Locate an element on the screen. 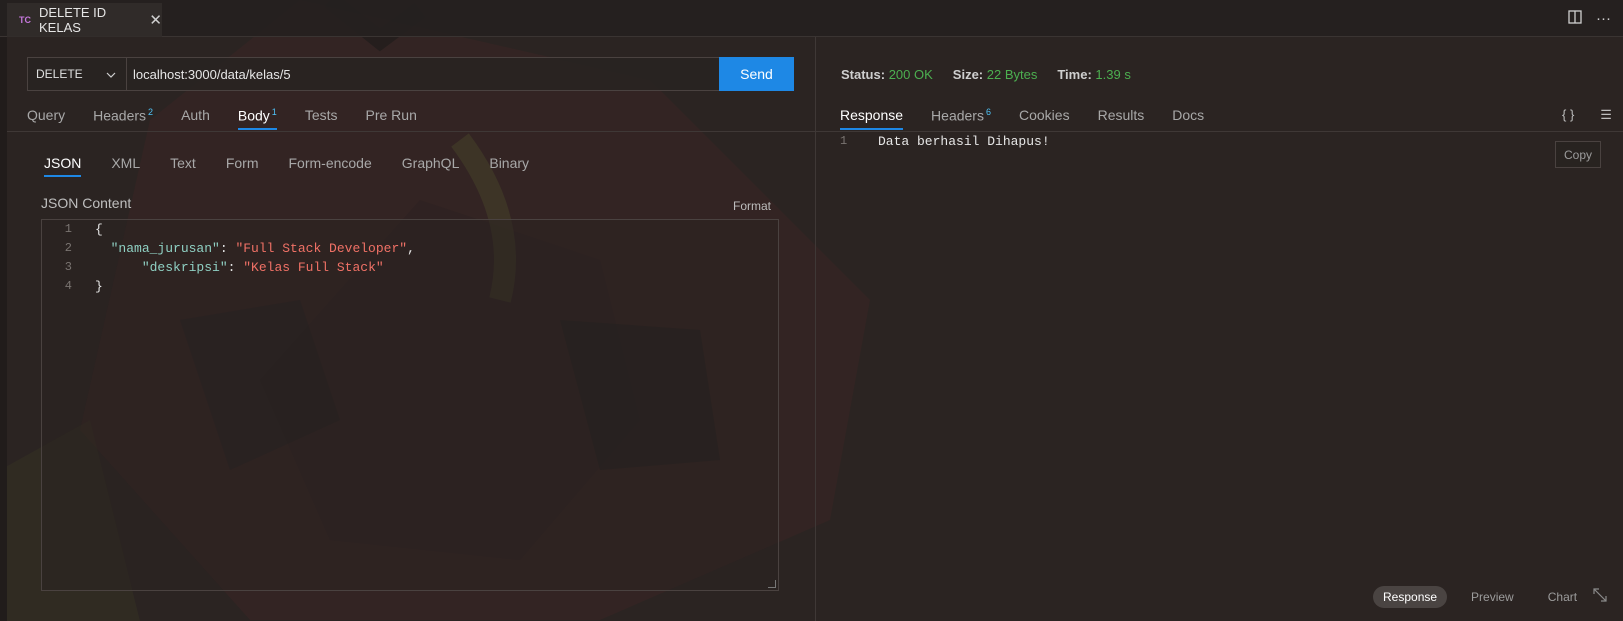  tab-badge: TC is located at coordinates (25, 20).